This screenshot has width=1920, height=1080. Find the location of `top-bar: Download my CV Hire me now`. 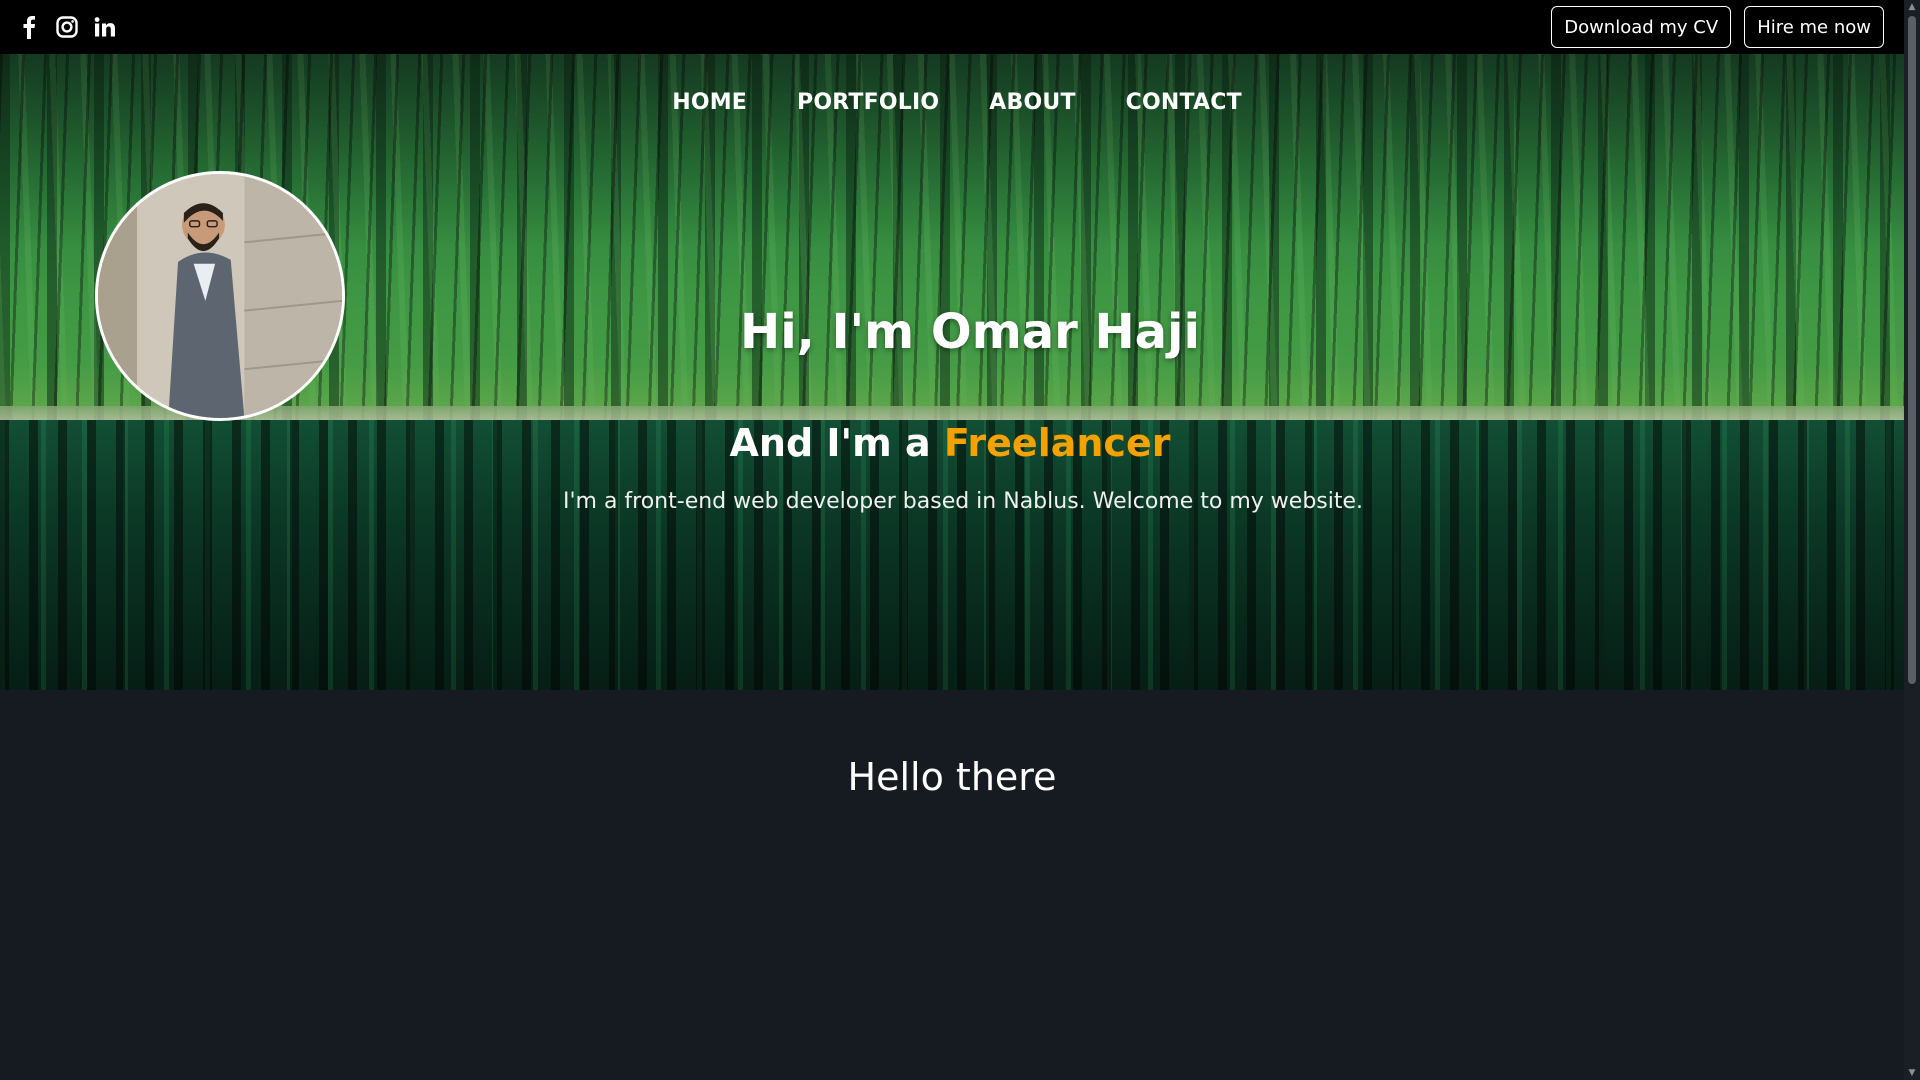

top-bar: Download my CV Hire me now is located at coordinates (952, 27).